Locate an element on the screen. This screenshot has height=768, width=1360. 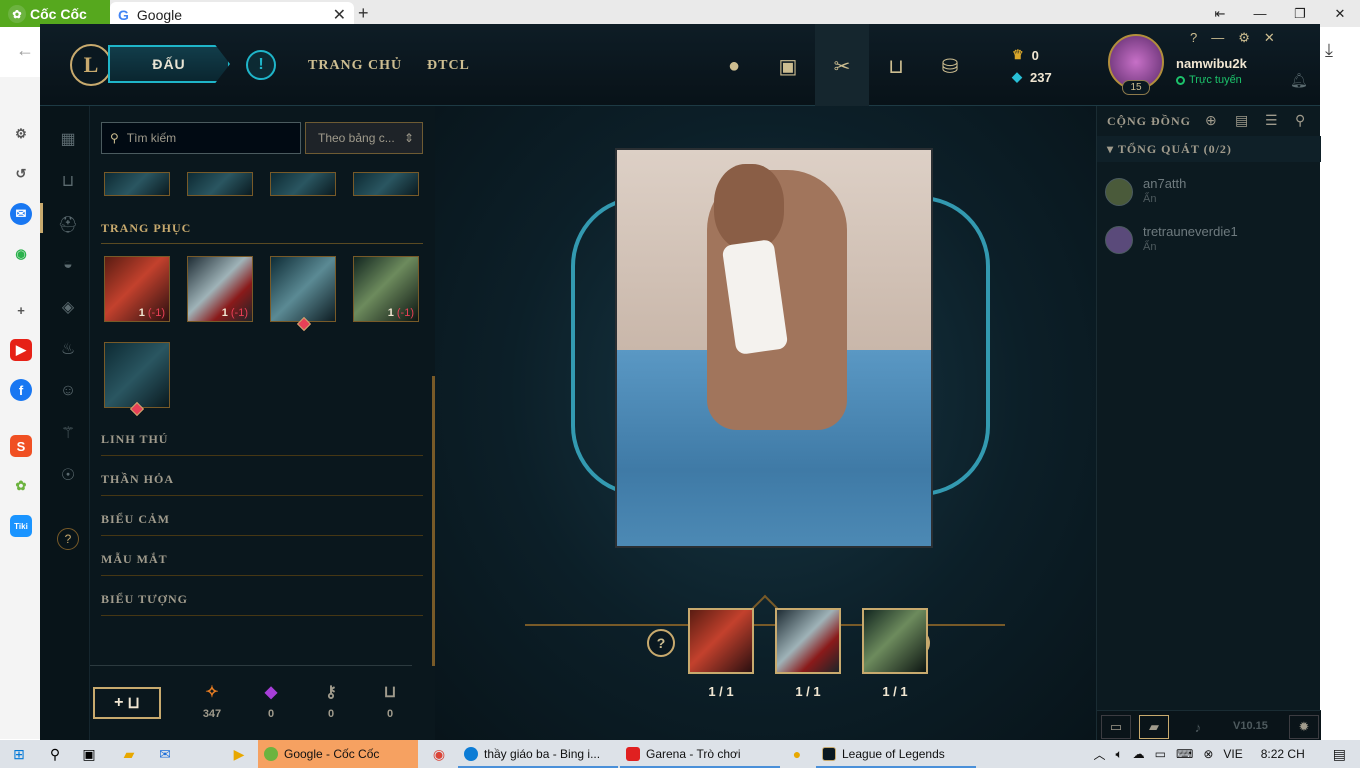
section-icons: BIỂU TƯỢNG is located at coordinates (262, 604).